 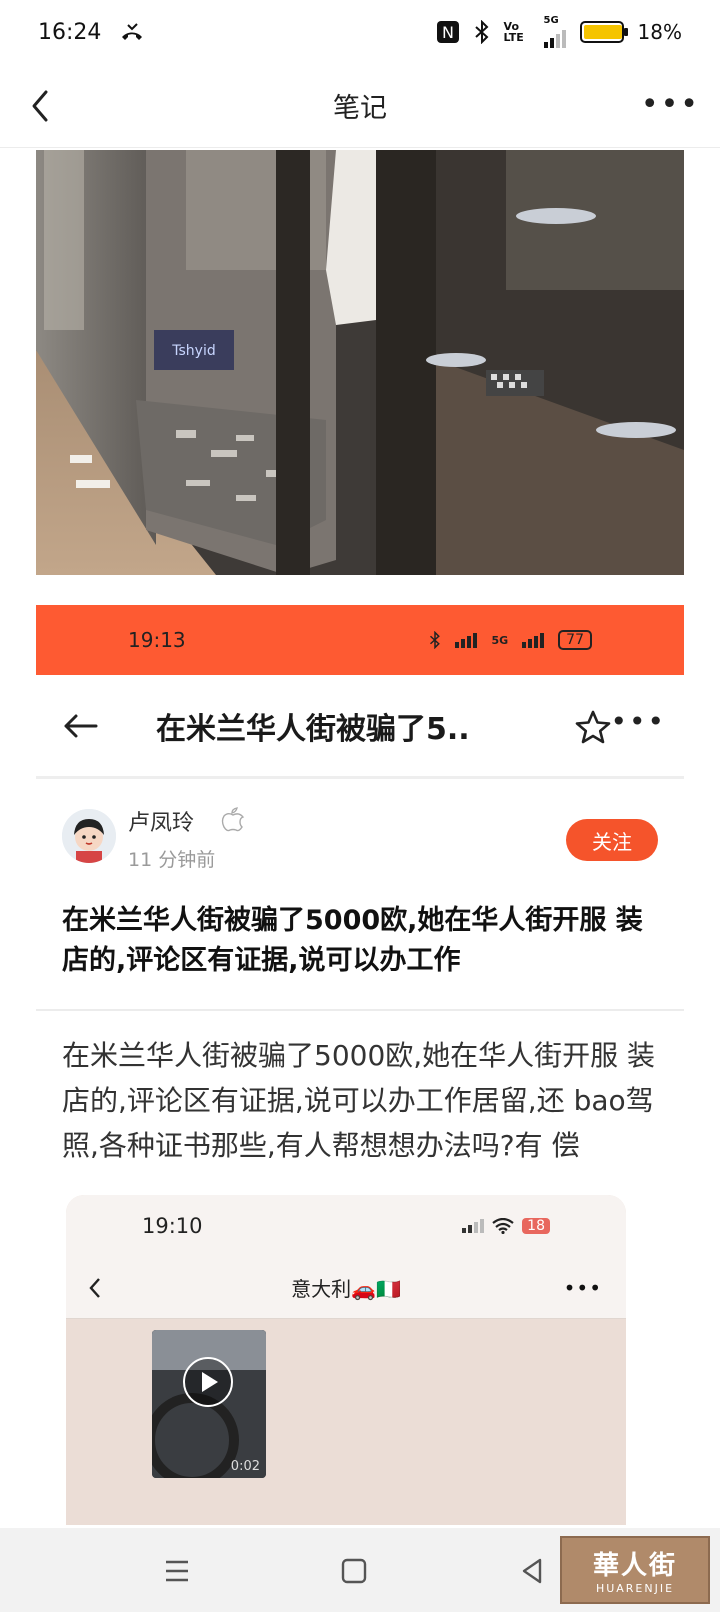 What do you see at coordinates (177, 1571) in the screenshot?
I see `menu-icon` at bounding box center [177, 1571].